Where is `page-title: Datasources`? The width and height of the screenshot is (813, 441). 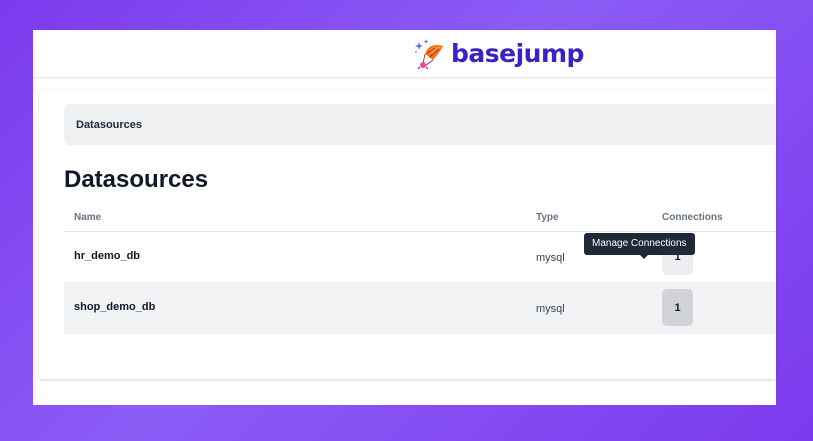 page-title: Datasources is located at coordinates (136, 179).